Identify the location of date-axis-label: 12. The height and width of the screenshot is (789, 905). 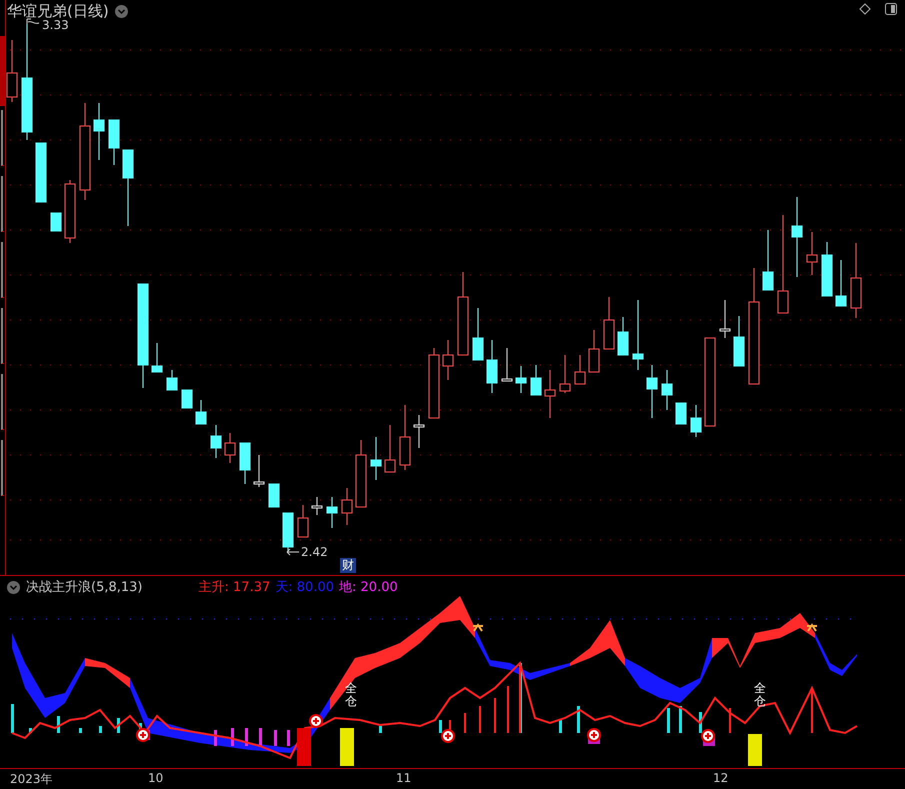
(720, 778).